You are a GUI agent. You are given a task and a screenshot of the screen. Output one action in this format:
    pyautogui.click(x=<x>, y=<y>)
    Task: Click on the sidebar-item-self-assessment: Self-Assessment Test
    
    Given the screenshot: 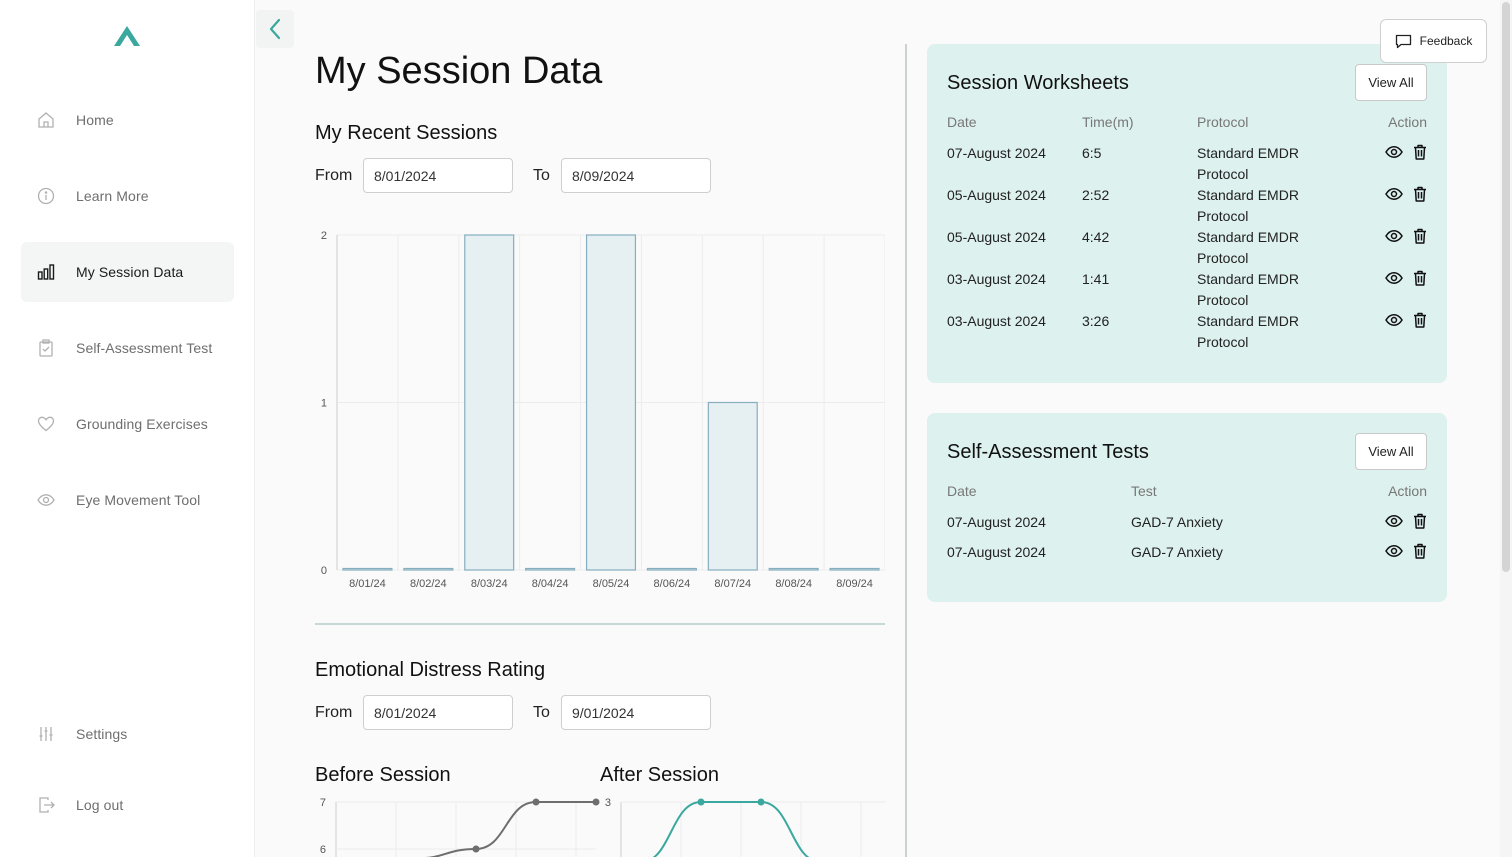 What is the action you would take?
    pyautogui.click(x=127, y=348)
    